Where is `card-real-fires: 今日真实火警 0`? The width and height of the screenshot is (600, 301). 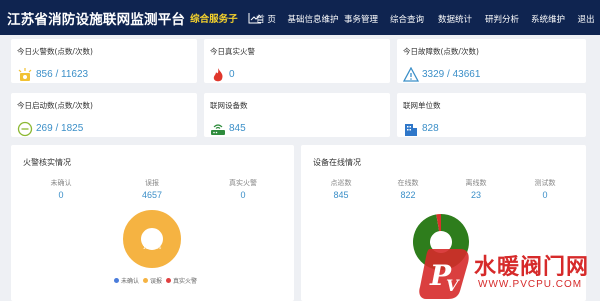
card-real-fires: 今日真实火警 0 is located at coordinates (297, 61).